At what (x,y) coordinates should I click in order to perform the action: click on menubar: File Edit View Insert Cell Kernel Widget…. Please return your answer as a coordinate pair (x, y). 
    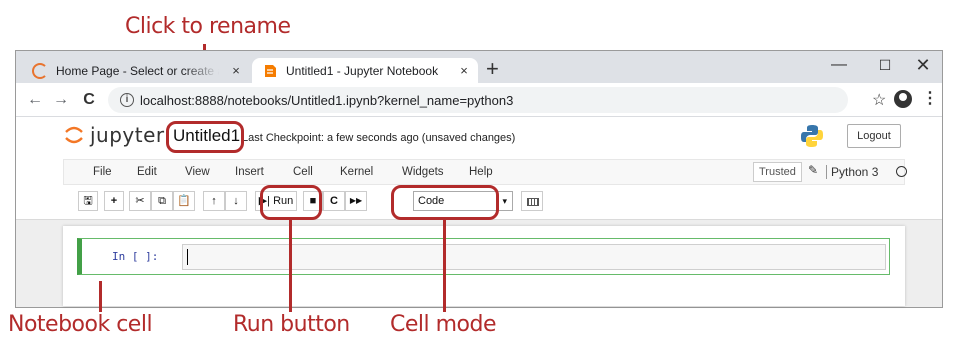
    Looking at the image, I should click on (485, 172).